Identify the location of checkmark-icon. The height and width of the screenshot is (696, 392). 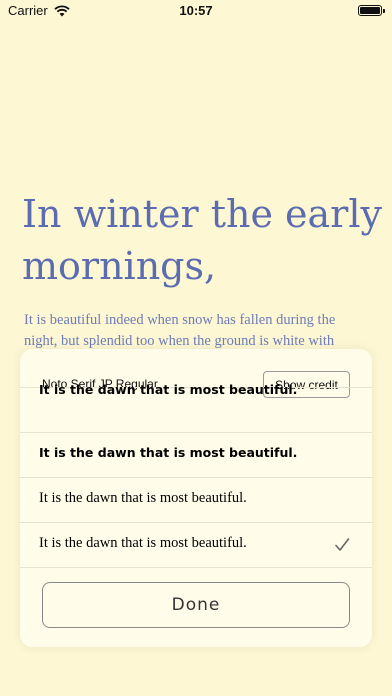
(342, 544).